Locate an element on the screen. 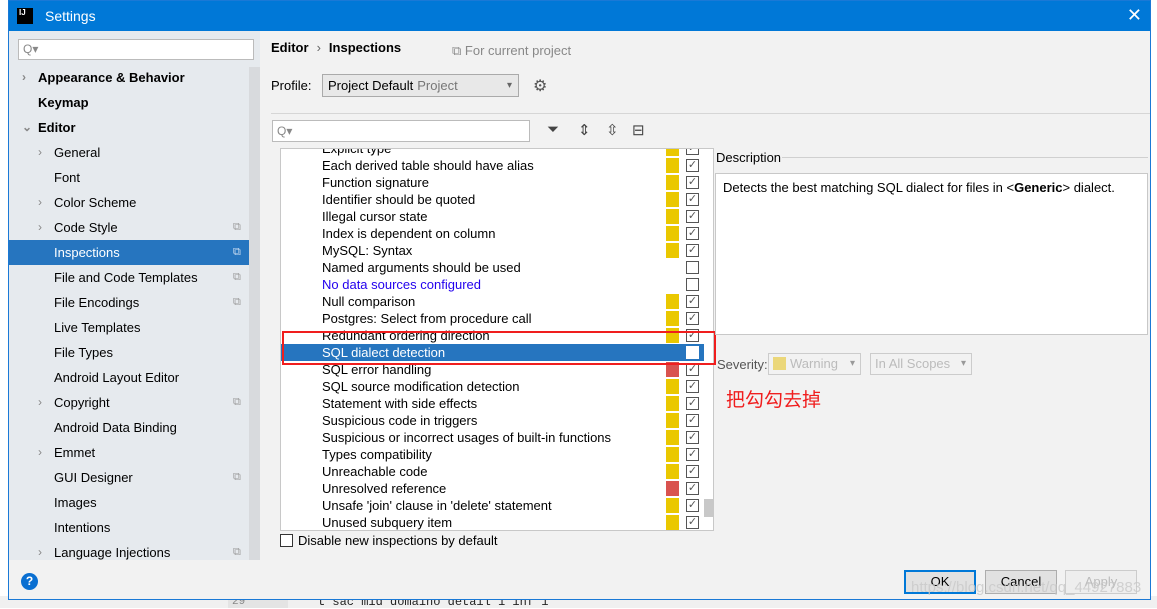 This screenshot has height=609, width=1157. inspection-row: Named arguments should be used is located at coordinates (492, 267).